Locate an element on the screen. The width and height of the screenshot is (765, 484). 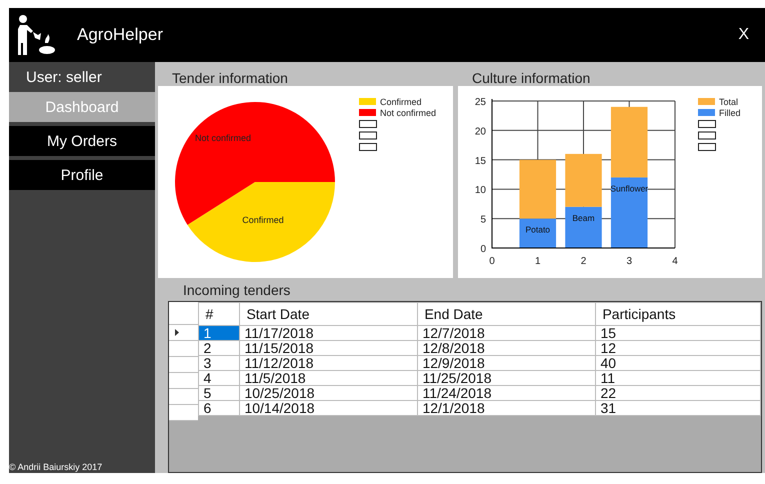
table-cell: 12/9/2018 is located at coordinates (507, 363).